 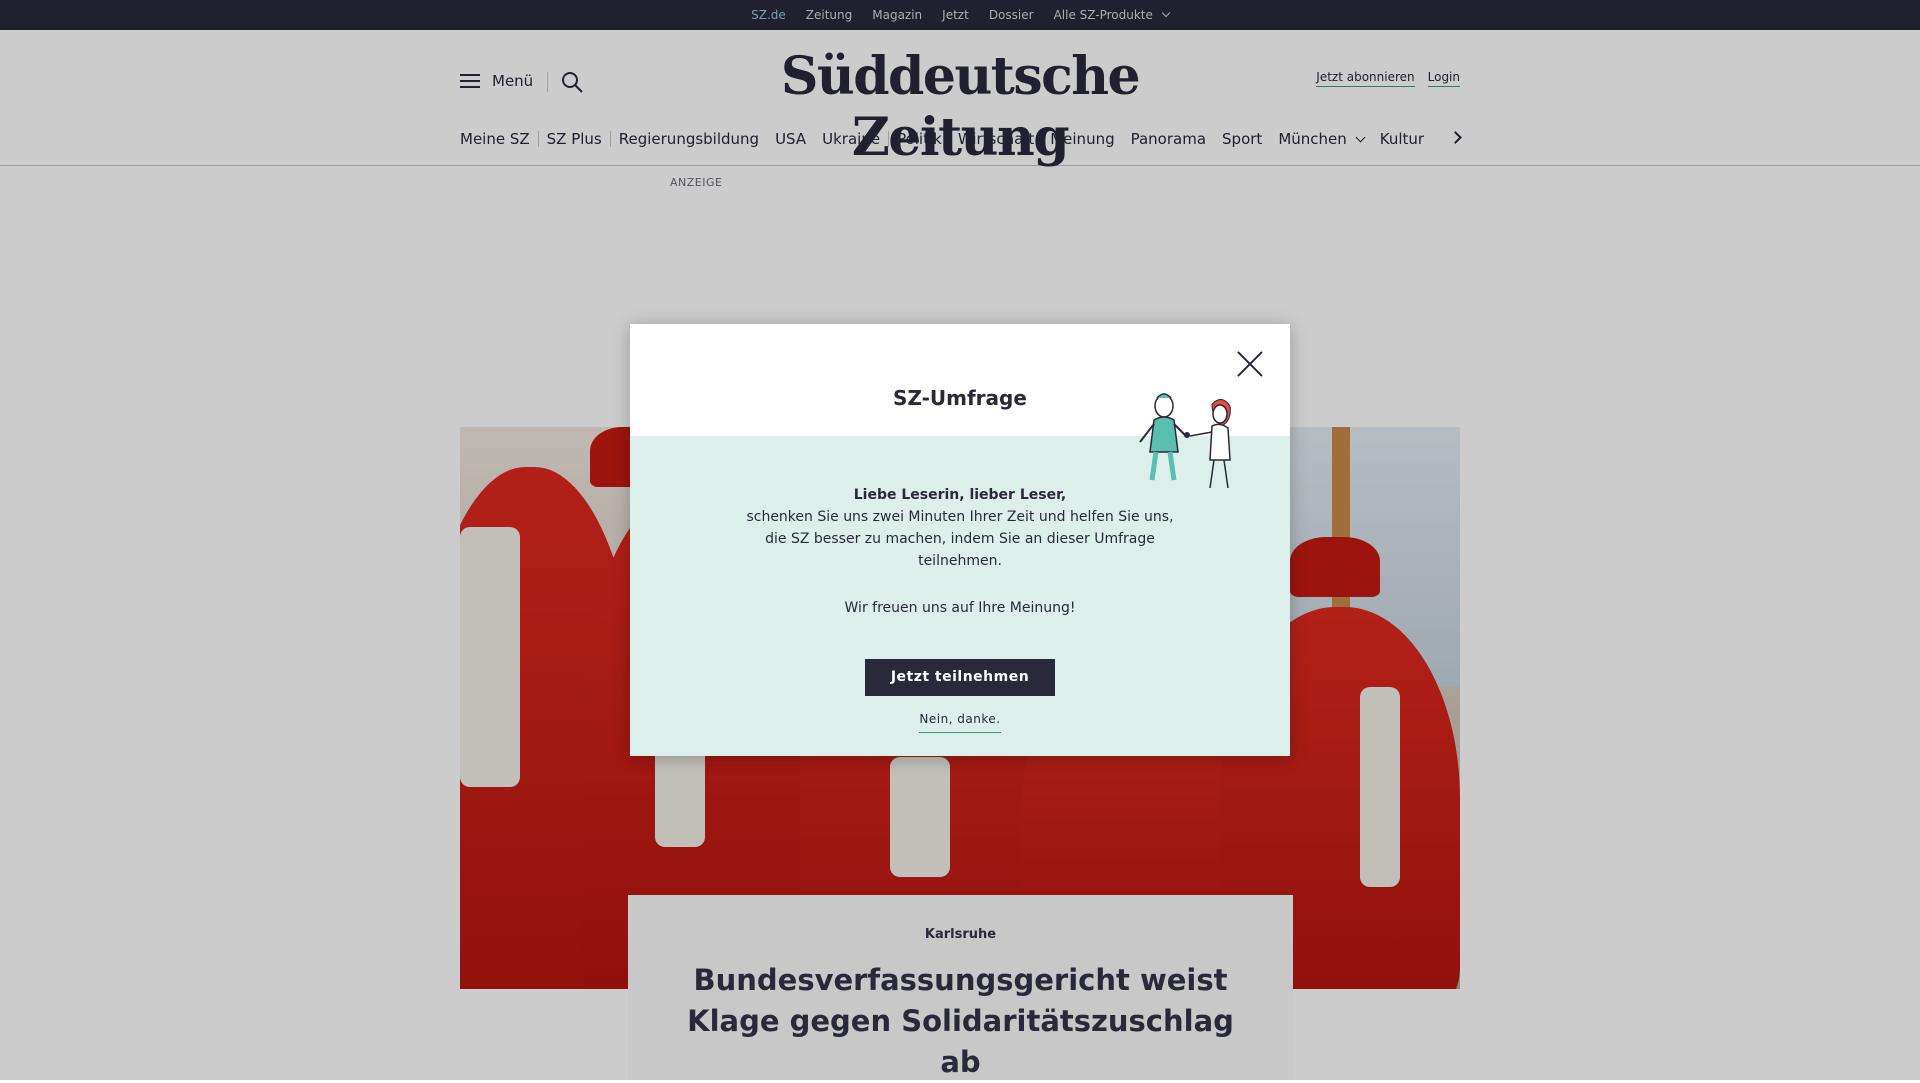 I want to click on close-icon, so click(x=1250, y=364).